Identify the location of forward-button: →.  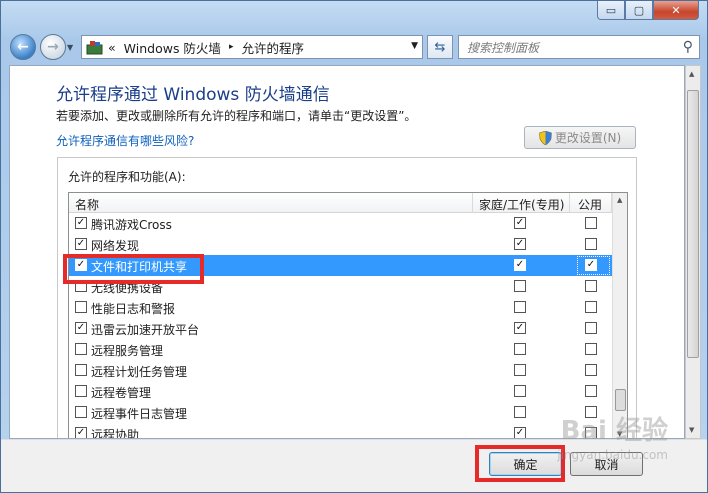
(53, 47).